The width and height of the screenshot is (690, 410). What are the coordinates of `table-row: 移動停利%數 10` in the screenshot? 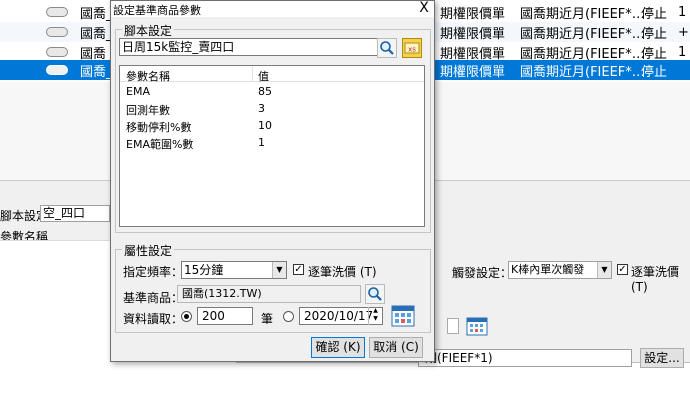 It's located at (272, 125).